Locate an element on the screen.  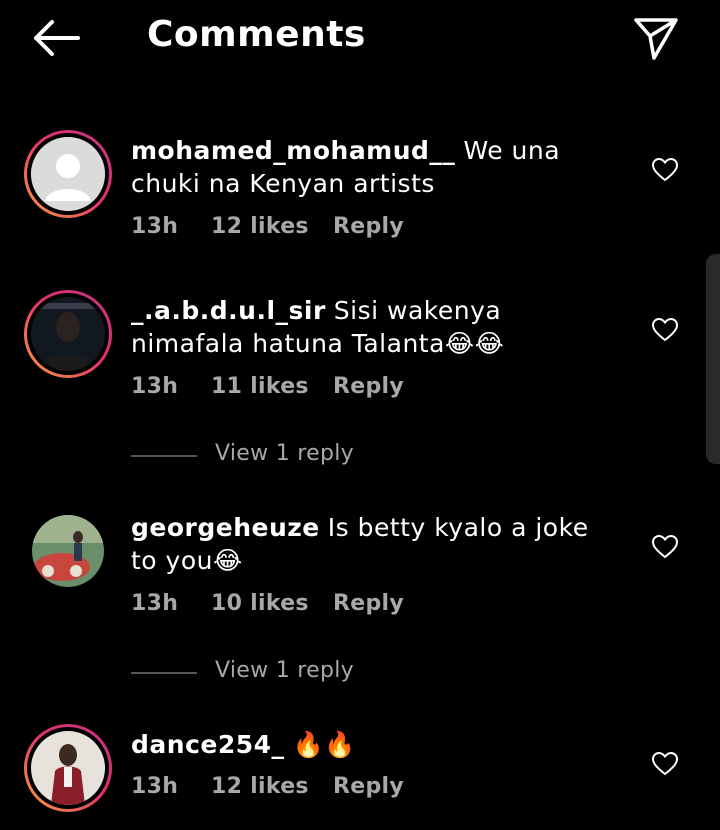
avatar-button is located at coordinates (68, 551).